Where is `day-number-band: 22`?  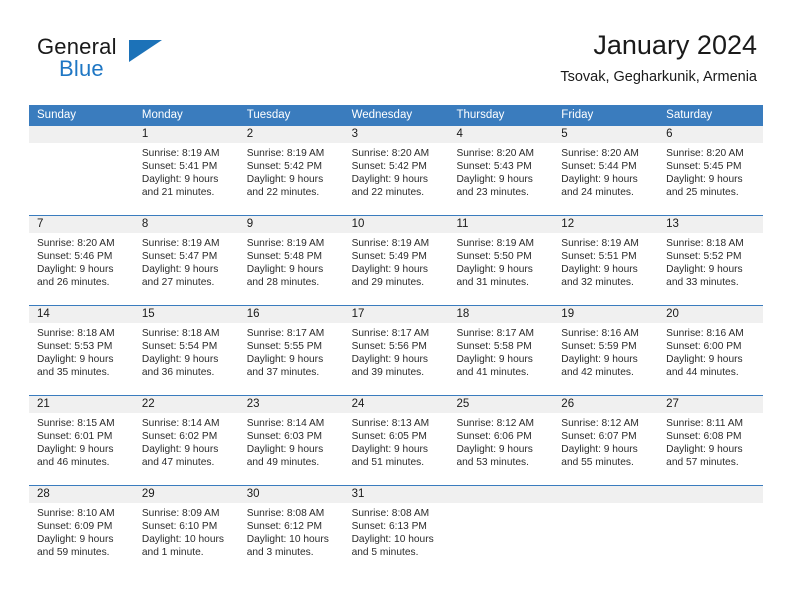 day-number-band: 22 is located at coordinates (186, 404).